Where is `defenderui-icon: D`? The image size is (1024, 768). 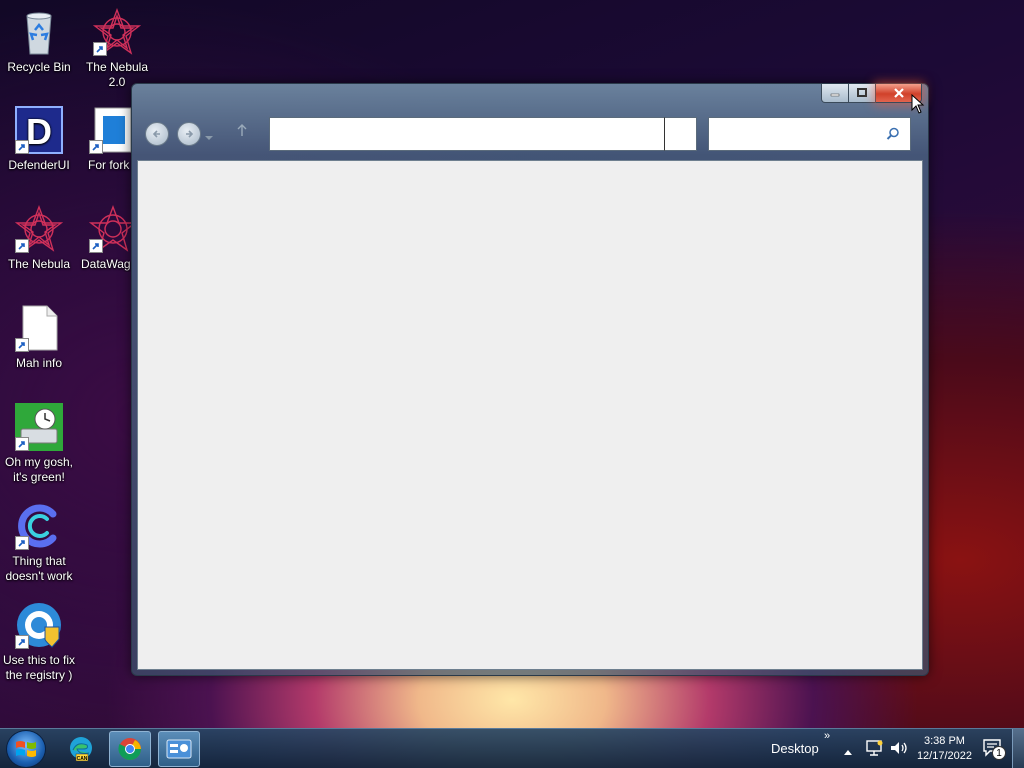
defenderui-icon: D is located at coordinates (39, 130).